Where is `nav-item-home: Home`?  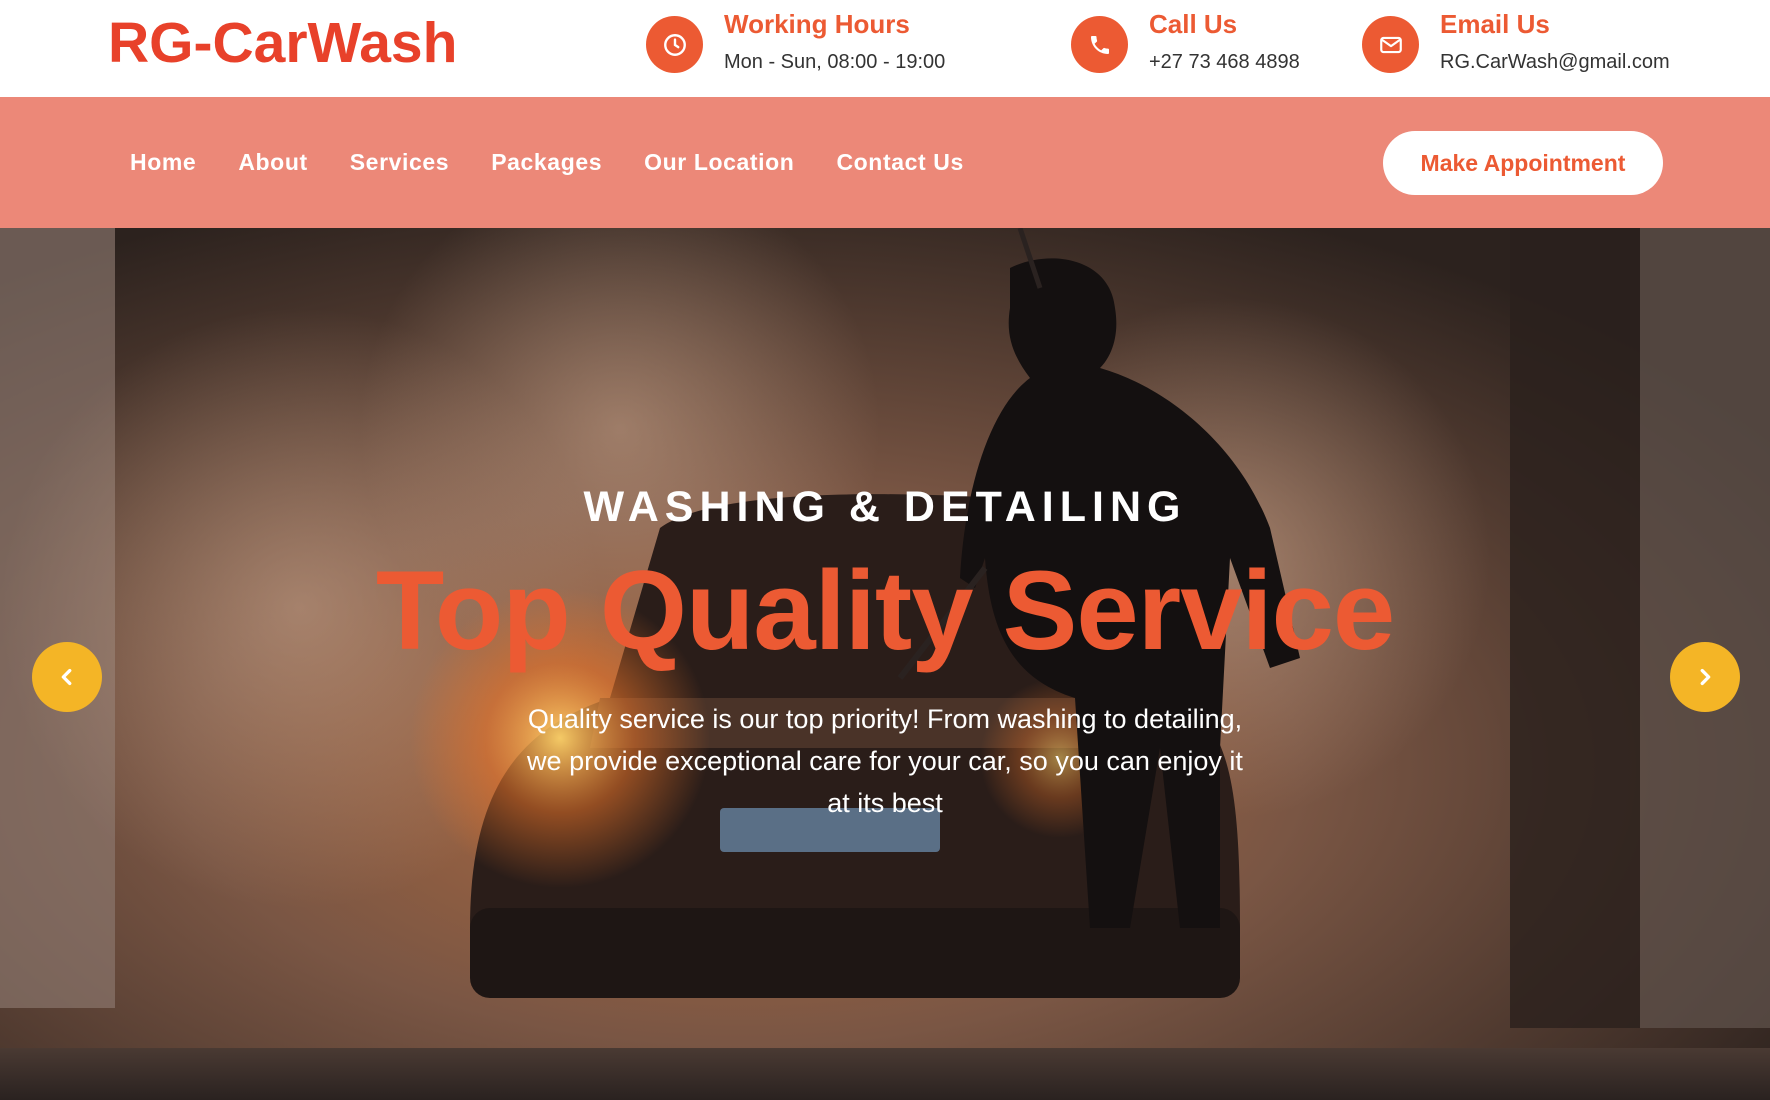 nav-item-home: Home is located at coordinates (163, 162).